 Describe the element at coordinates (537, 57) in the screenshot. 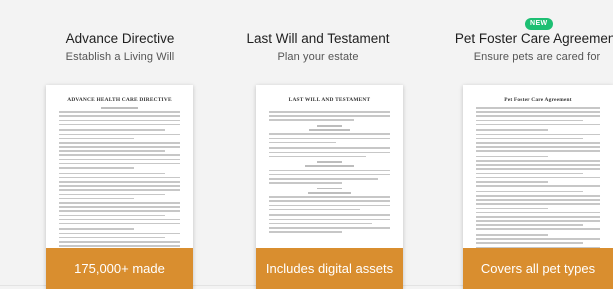

I see `card-subtitle: Ensure pets are cared for` at that location.